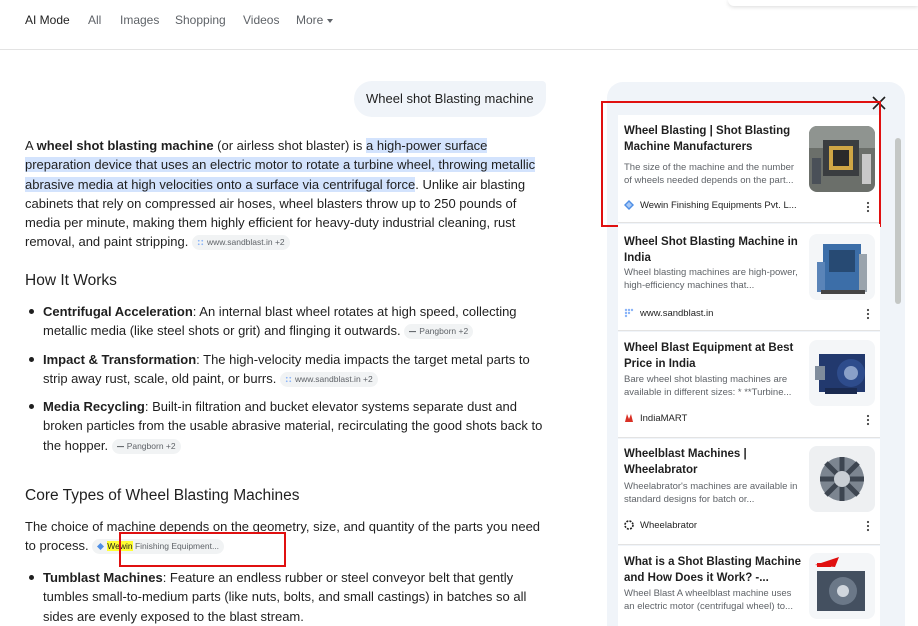 This screenshot has width=918, height=626. What do you see at coordinates (202, 549) in the screenshot?
I see `annotation-box-chip` at bounding box center [202, 549].